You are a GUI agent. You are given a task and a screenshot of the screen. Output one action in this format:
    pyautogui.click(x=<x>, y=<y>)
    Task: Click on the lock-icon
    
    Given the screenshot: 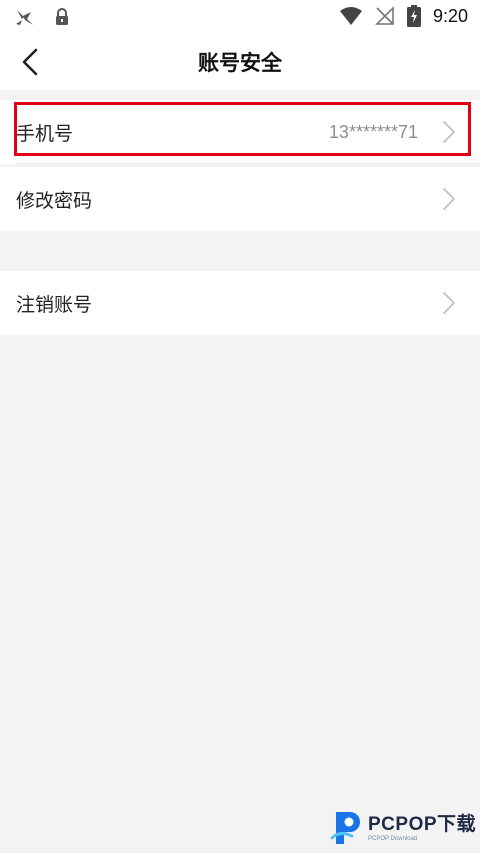 What is the action you would take?
    pyautogui.click(x=62, y=16)
    